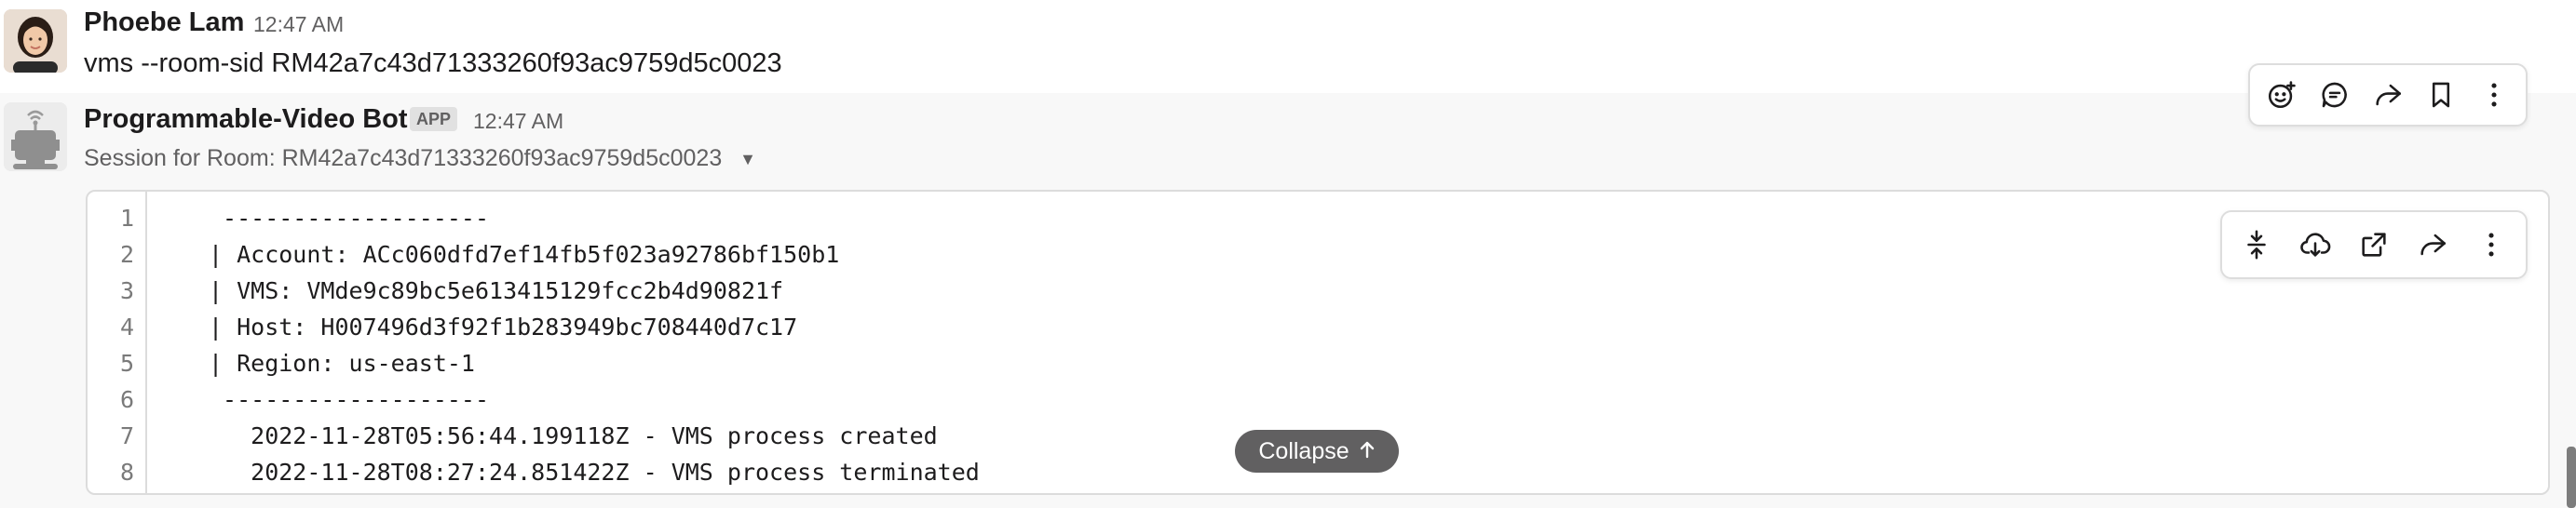 This screenshot has height=508, width=2576. I want to click on line-number: 2, so click(126, 255).